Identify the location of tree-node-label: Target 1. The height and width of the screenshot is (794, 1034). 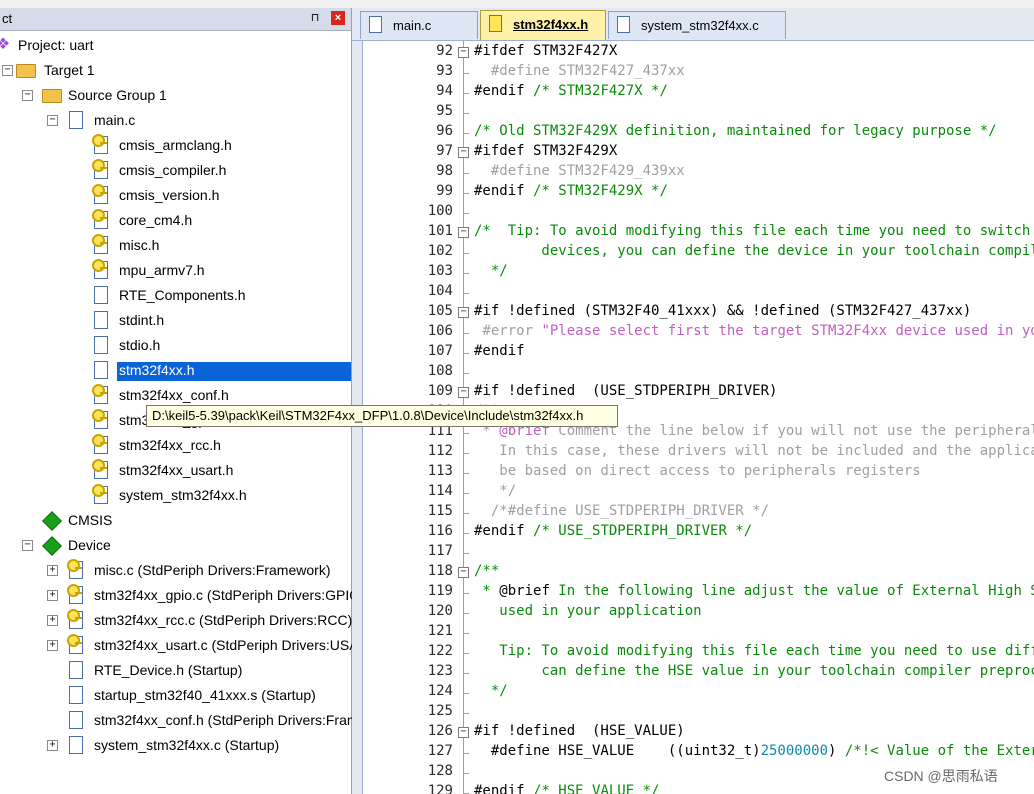
(69, 70).